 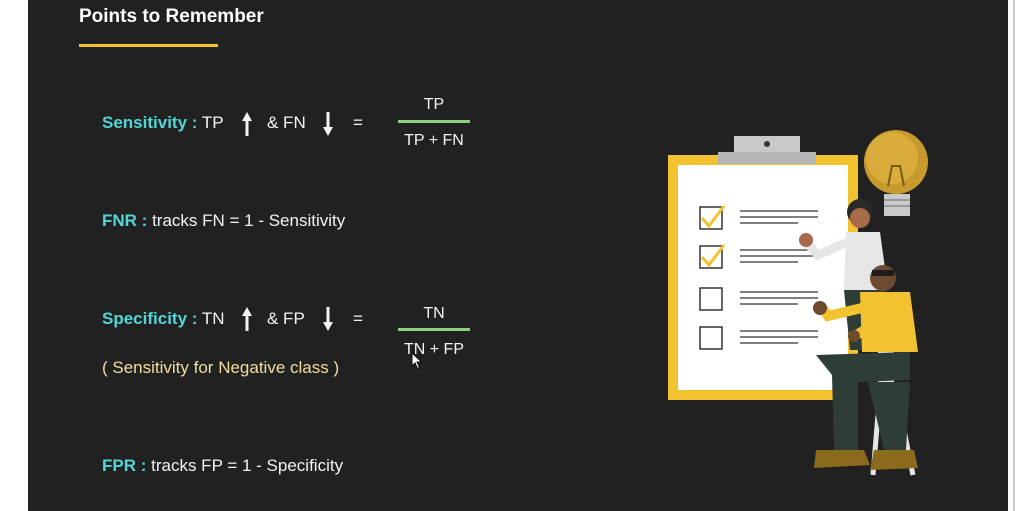 What do you see at coordinates (213, 318) in the screenshot?
I see `specificity-tn: TN` at bounding box center [213, 318].